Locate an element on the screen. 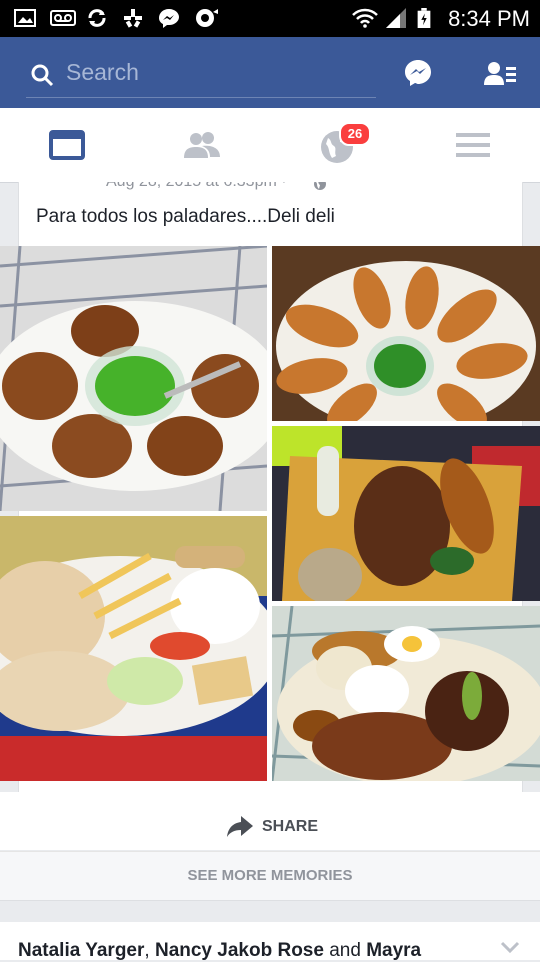 Image resolution: width=540 pixels, height=962 pixels. signal-icon is located at coordinates (396, 18).